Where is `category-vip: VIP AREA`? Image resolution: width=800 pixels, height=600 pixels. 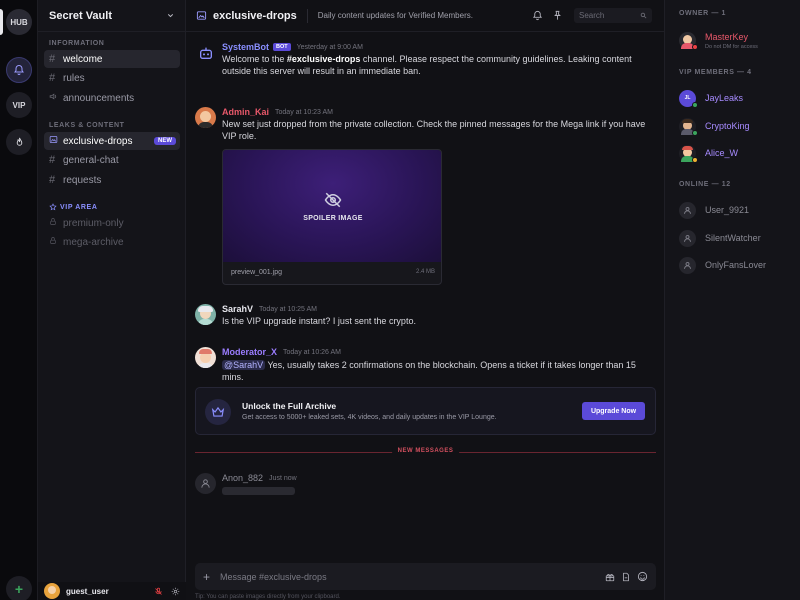
category-vip: VIP AREA is located at coordinates (73, 207).